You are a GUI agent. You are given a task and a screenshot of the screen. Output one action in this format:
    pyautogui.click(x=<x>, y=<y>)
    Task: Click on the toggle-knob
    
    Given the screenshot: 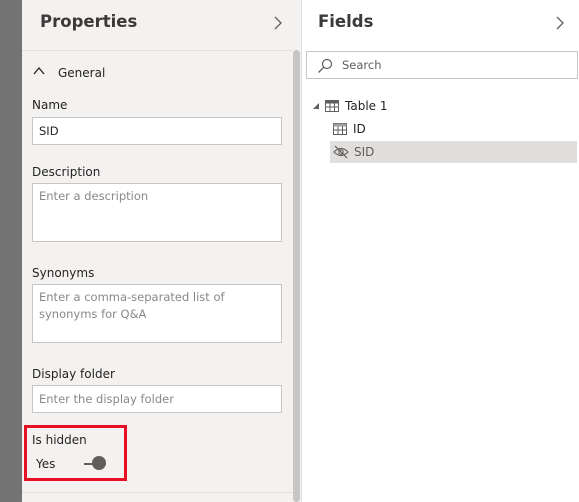 What is the action you would take?
    pyautogui.click(x=99, y=463)
    